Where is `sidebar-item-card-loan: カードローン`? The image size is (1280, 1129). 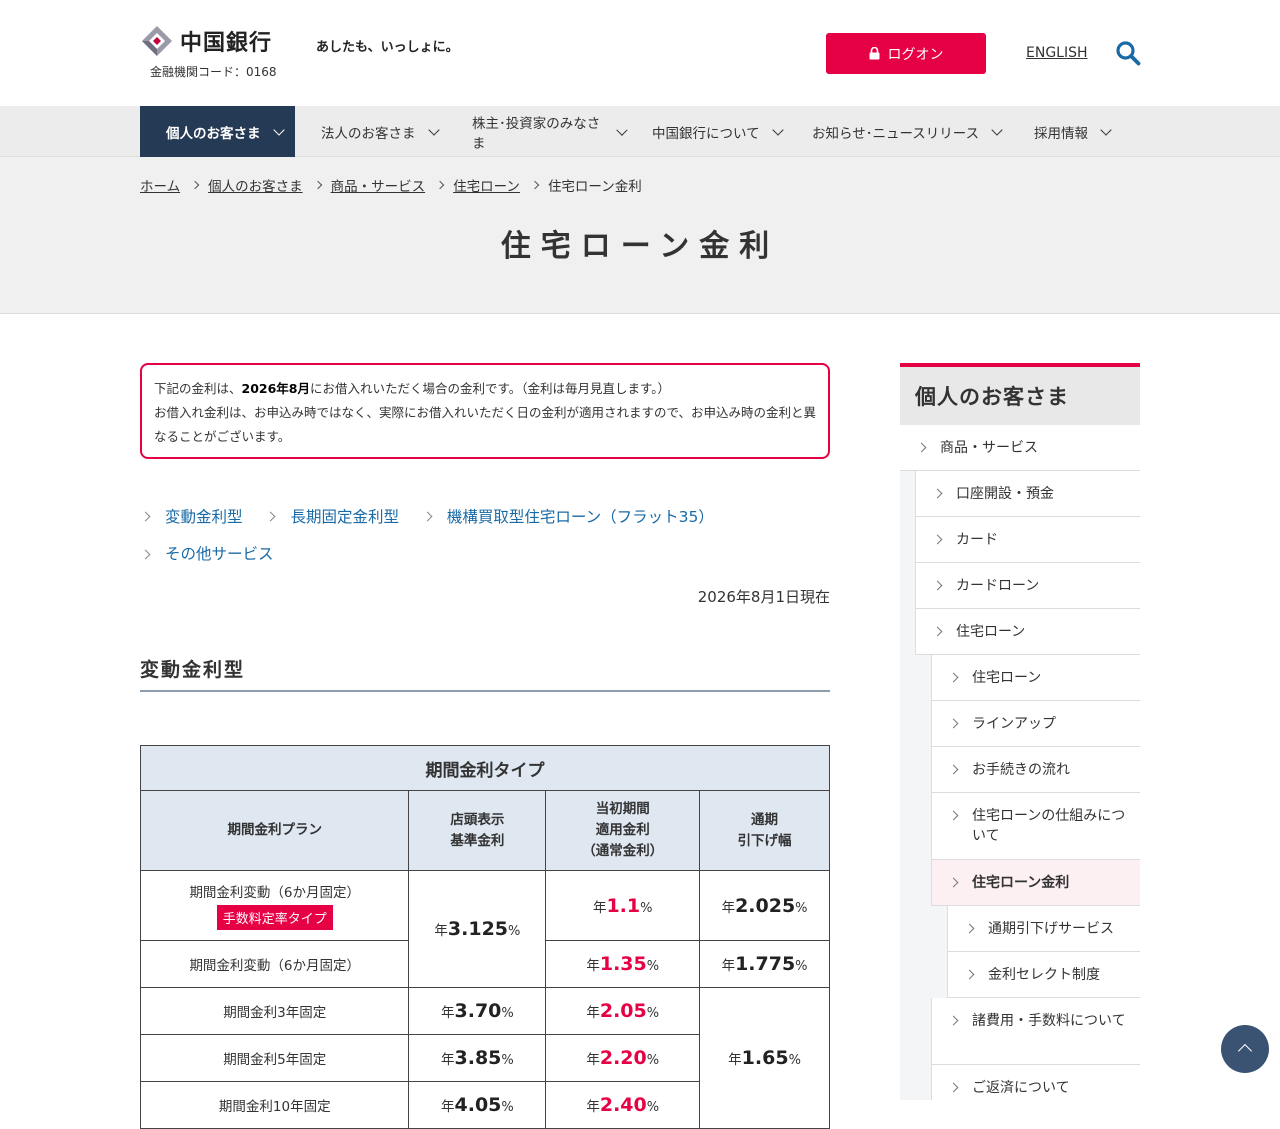 sidebar-item-card-loan: カードローン is located at coordinates (1027, 586).